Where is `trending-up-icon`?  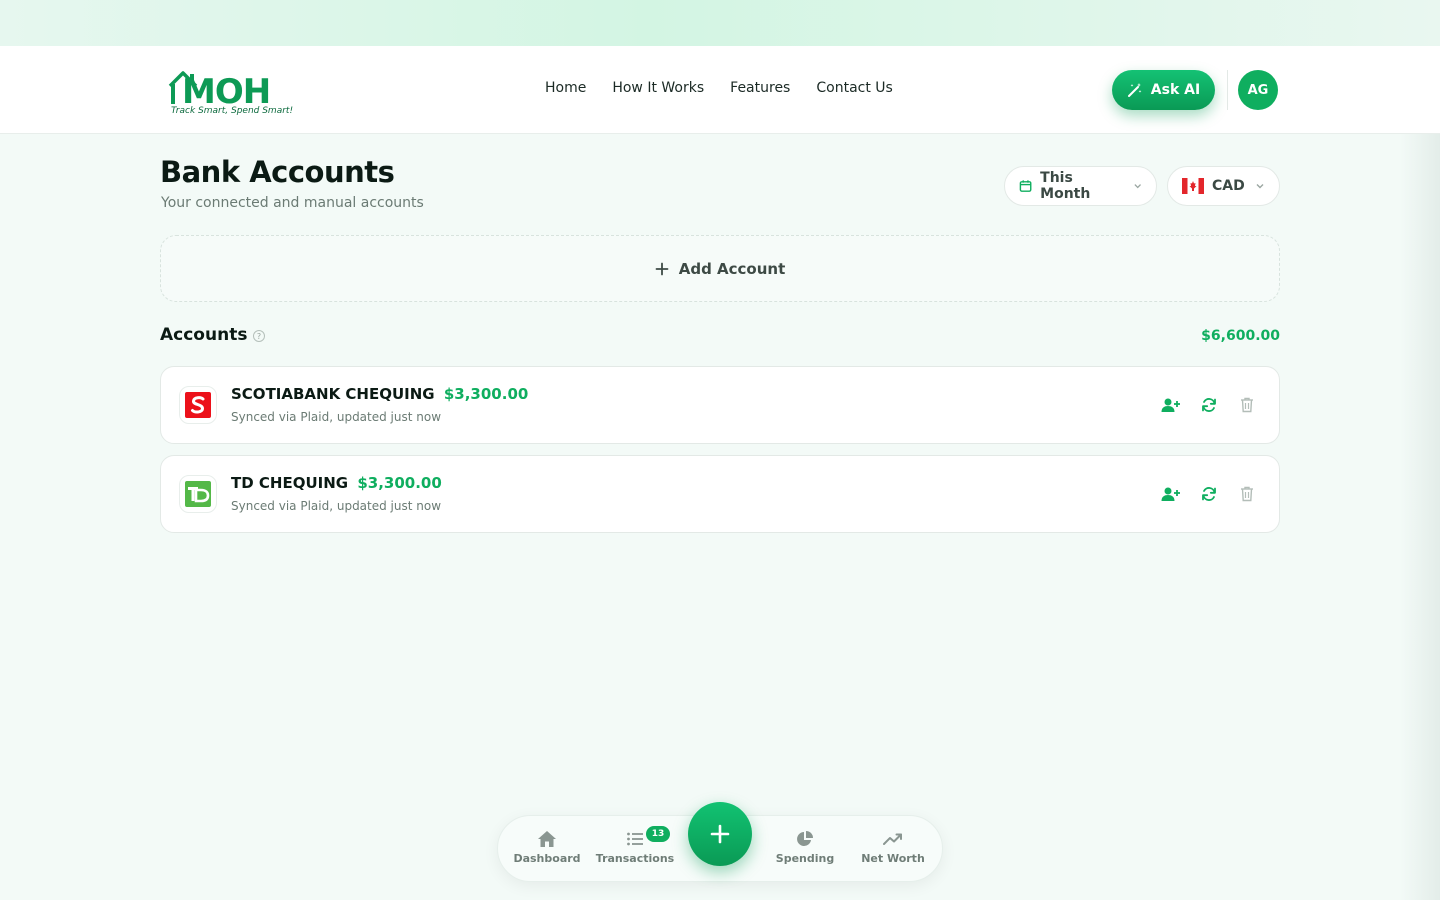 trending-up-icon is located at coordinates (892, 839).